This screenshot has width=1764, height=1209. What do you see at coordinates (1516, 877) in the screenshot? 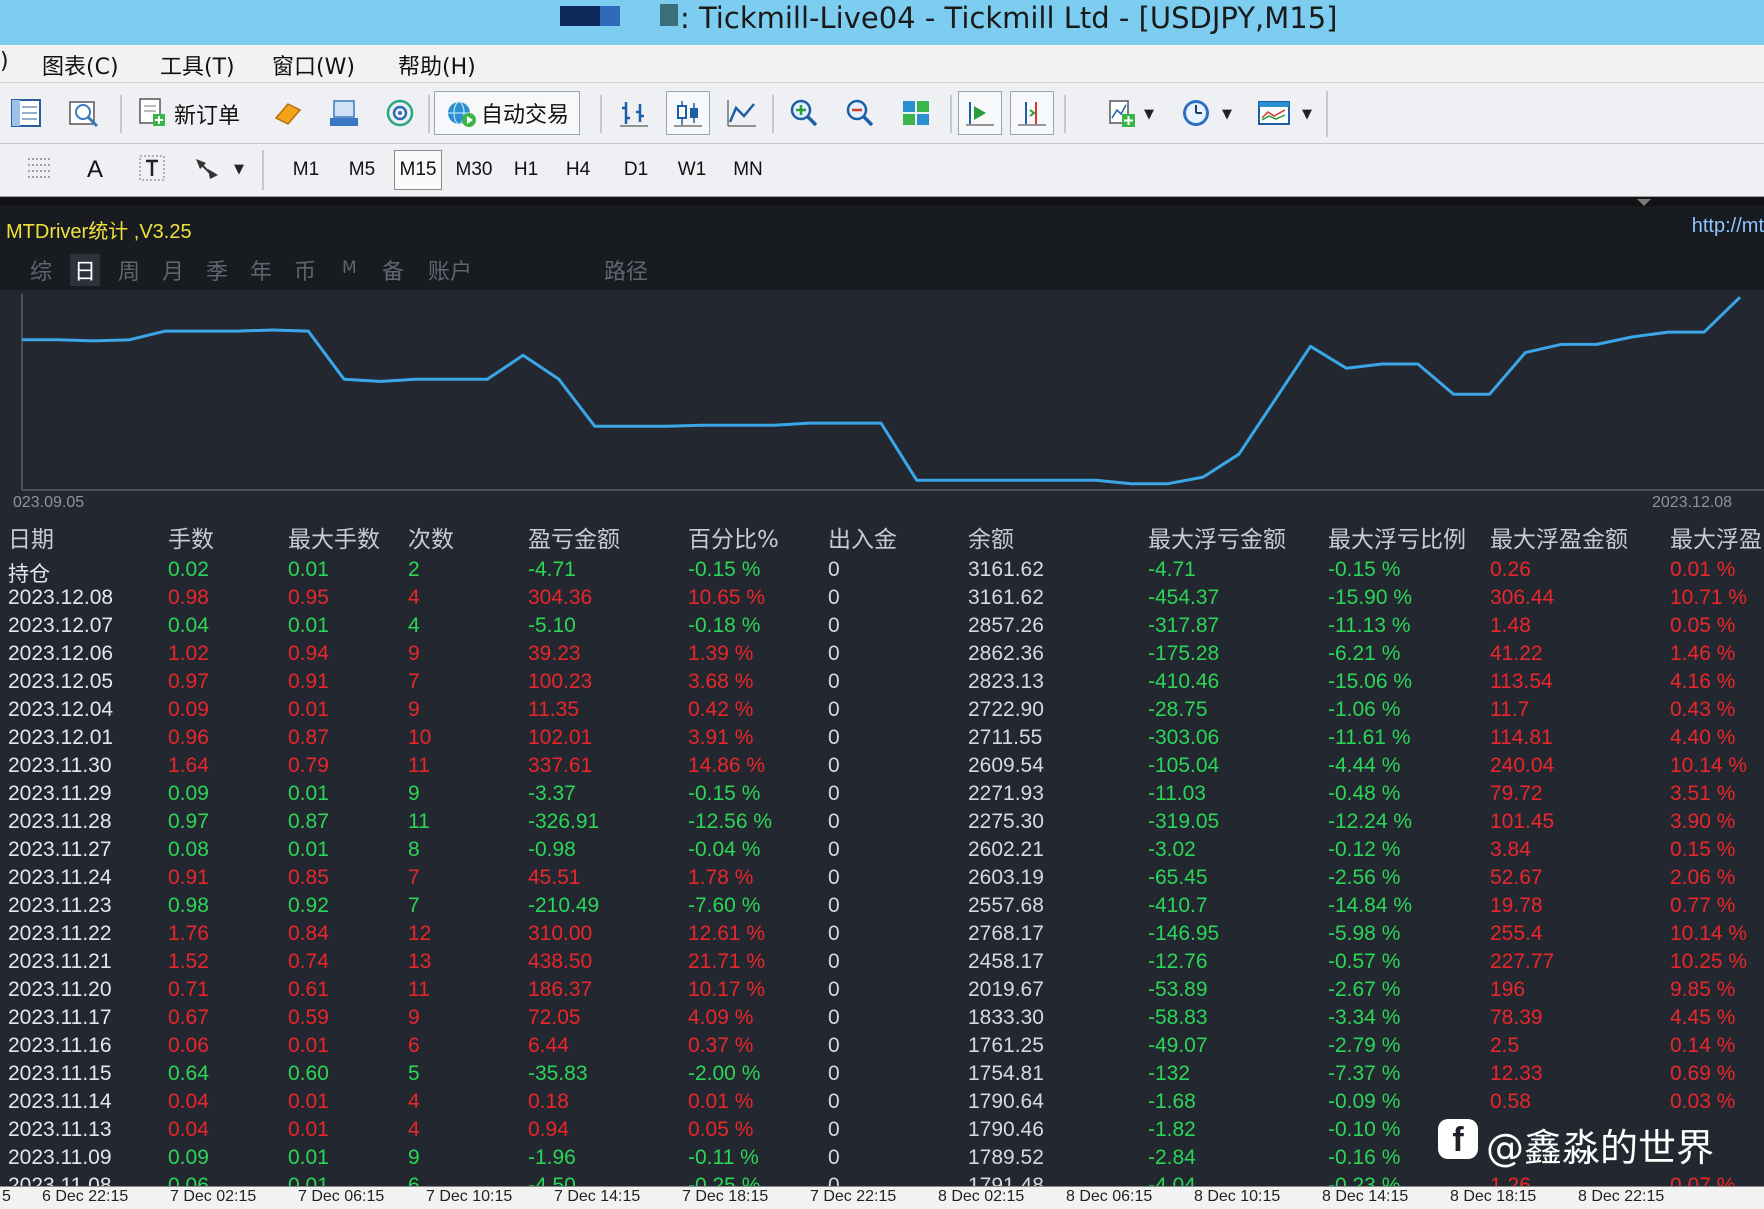
I see `col-max-float-profit: 52.67` at bounding box center [1516, 877].